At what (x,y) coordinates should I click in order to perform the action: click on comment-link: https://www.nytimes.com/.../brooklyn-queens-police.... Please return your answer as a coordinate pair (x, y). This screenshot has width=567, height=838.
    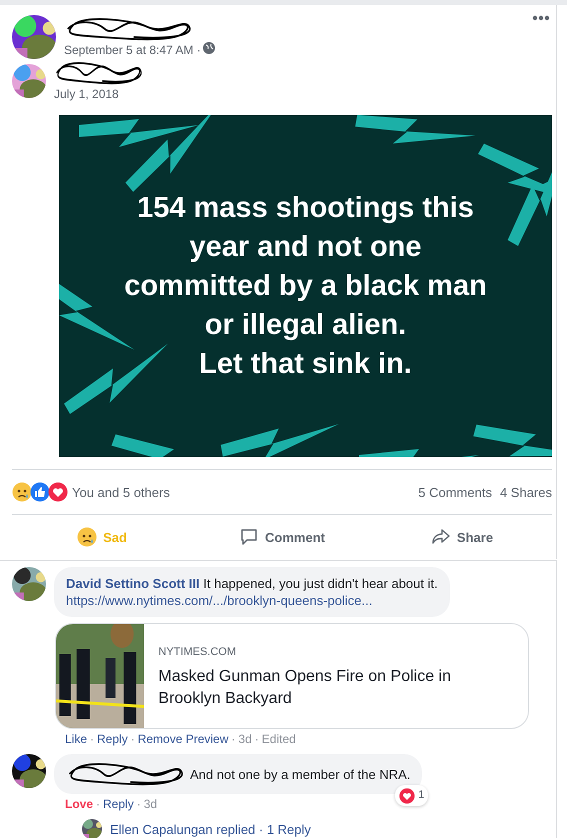
    Looking at the image, I should click on (252, 600).